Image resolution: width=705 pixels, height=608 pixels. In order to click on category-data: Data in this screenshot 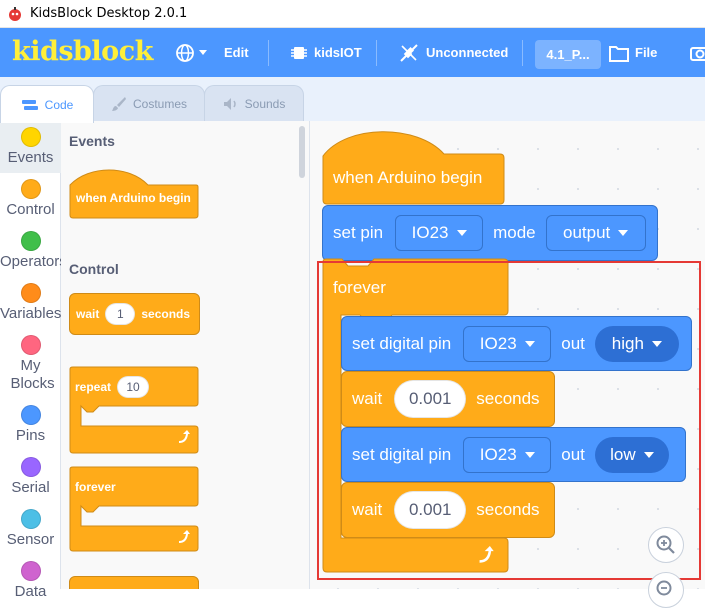, I will do `click(30, 580)`.